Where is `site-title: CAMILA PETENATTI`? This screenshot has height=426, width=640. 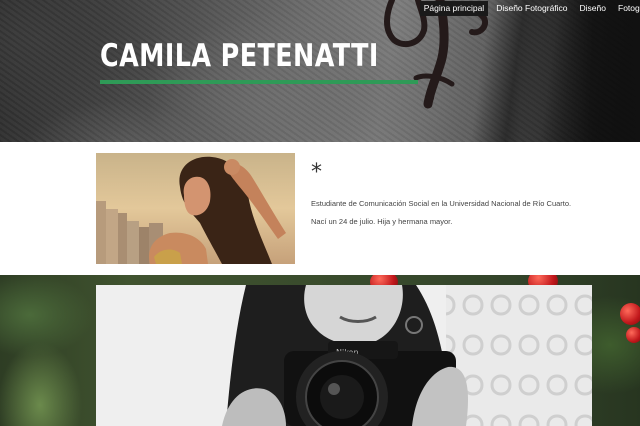
site-title: CAMILA PETENATTI is located at coordinates (239, 56).